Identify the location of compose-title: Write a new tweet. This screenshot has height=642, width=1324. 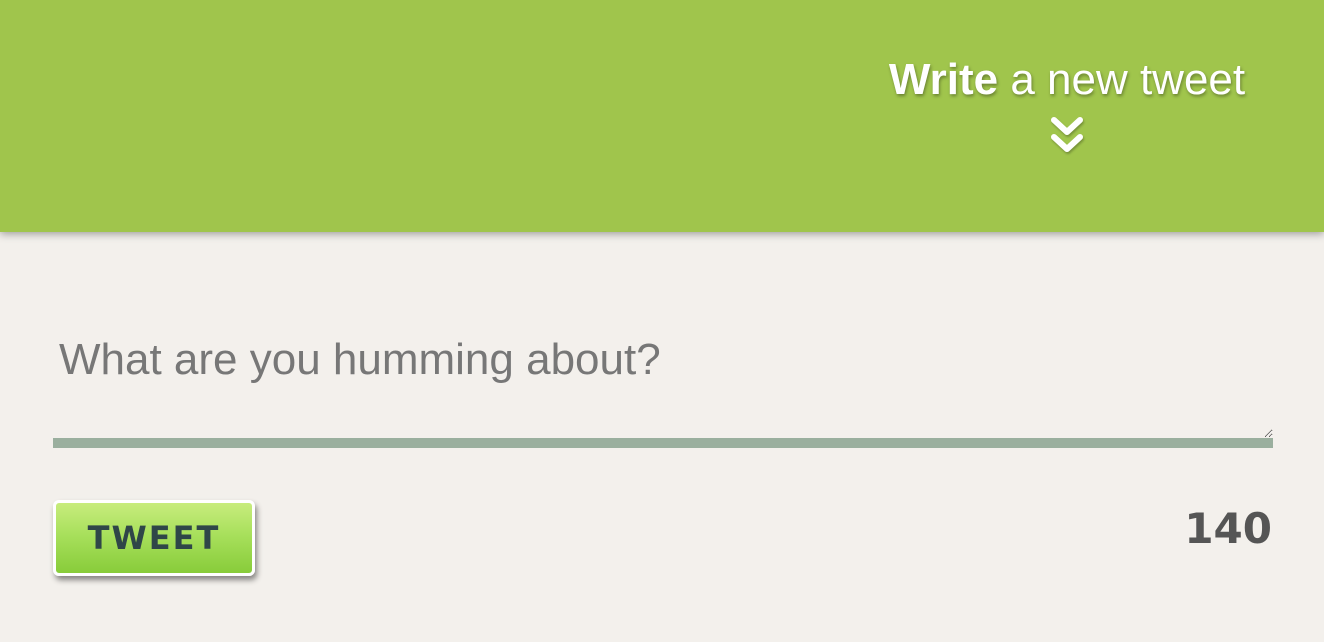
(1067, 80).